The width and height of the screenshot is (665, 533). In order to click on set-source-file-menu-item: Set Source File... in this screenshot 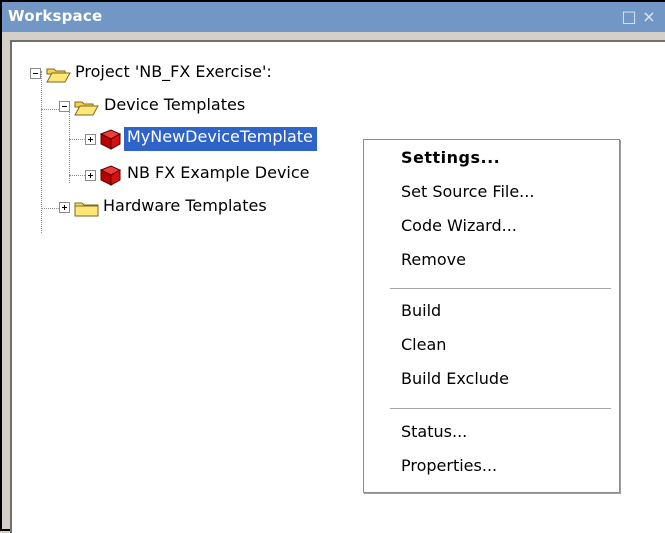, I will do `click(467, 196)`.